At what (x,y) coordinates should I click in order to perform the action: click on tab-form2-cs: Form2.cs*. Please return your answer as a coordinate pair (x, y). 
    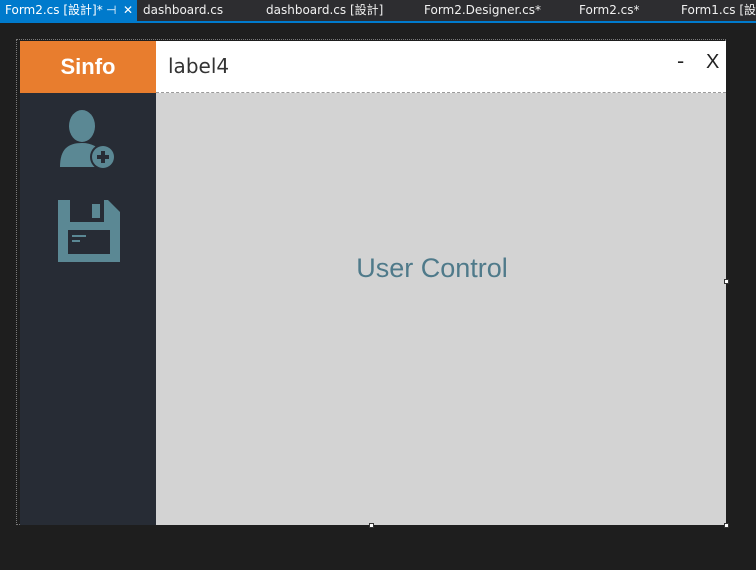
    Looking at the image, I should click on (609, 10).